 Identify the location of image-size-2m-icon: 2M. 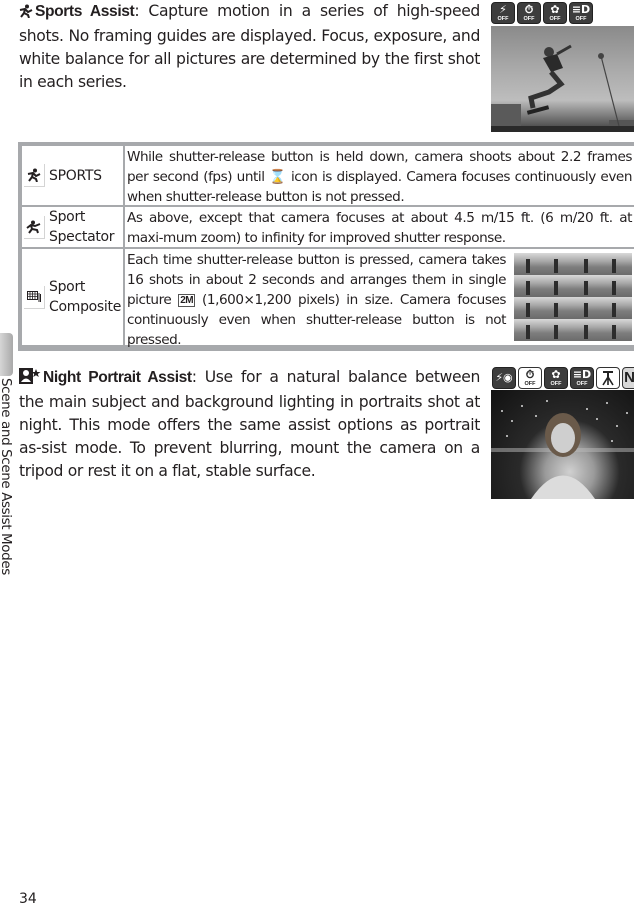
(187, 300).